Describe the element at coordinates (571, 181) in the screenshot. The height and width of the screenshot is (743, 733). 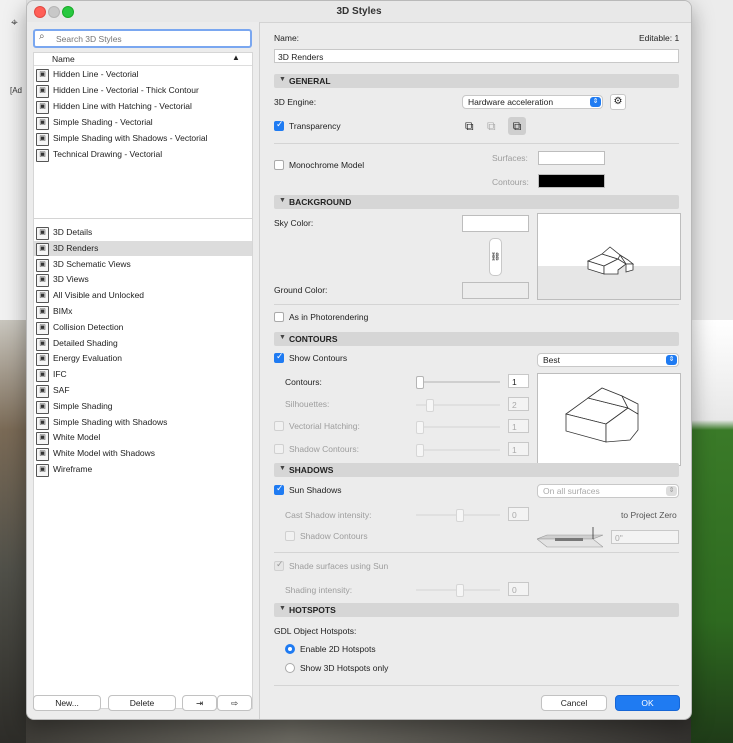
I see `contours-color-swatch` at that location.